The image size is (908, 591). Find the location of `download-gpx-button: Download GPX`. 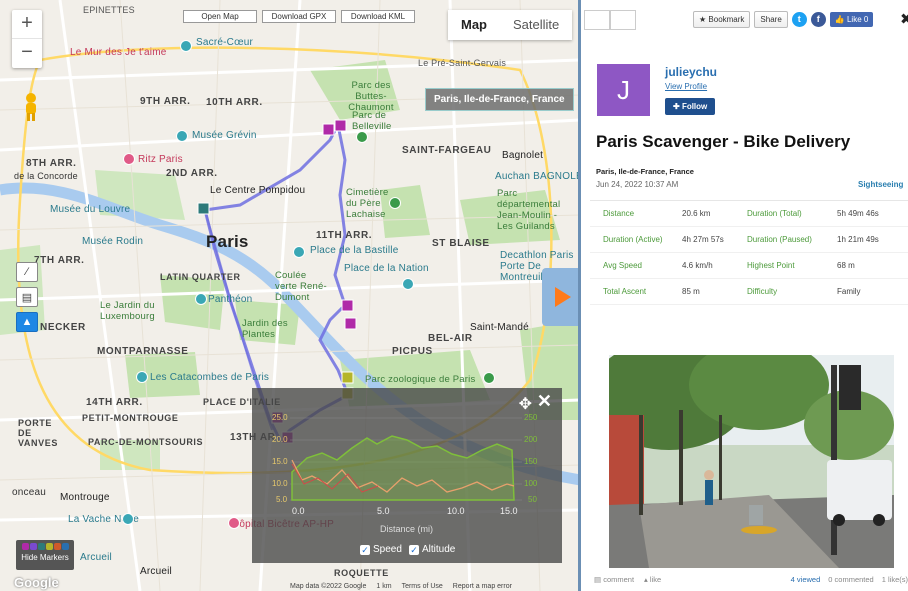

download-gpx-button: Download GPX is located at coordinates (299, 16).